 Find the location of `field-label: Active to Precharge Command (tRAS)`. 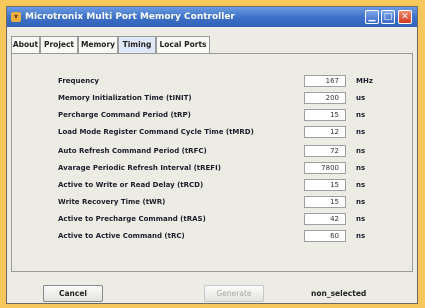

field-label: Active to Precharge Command (tRAS) is located at coordinates (132, 219).